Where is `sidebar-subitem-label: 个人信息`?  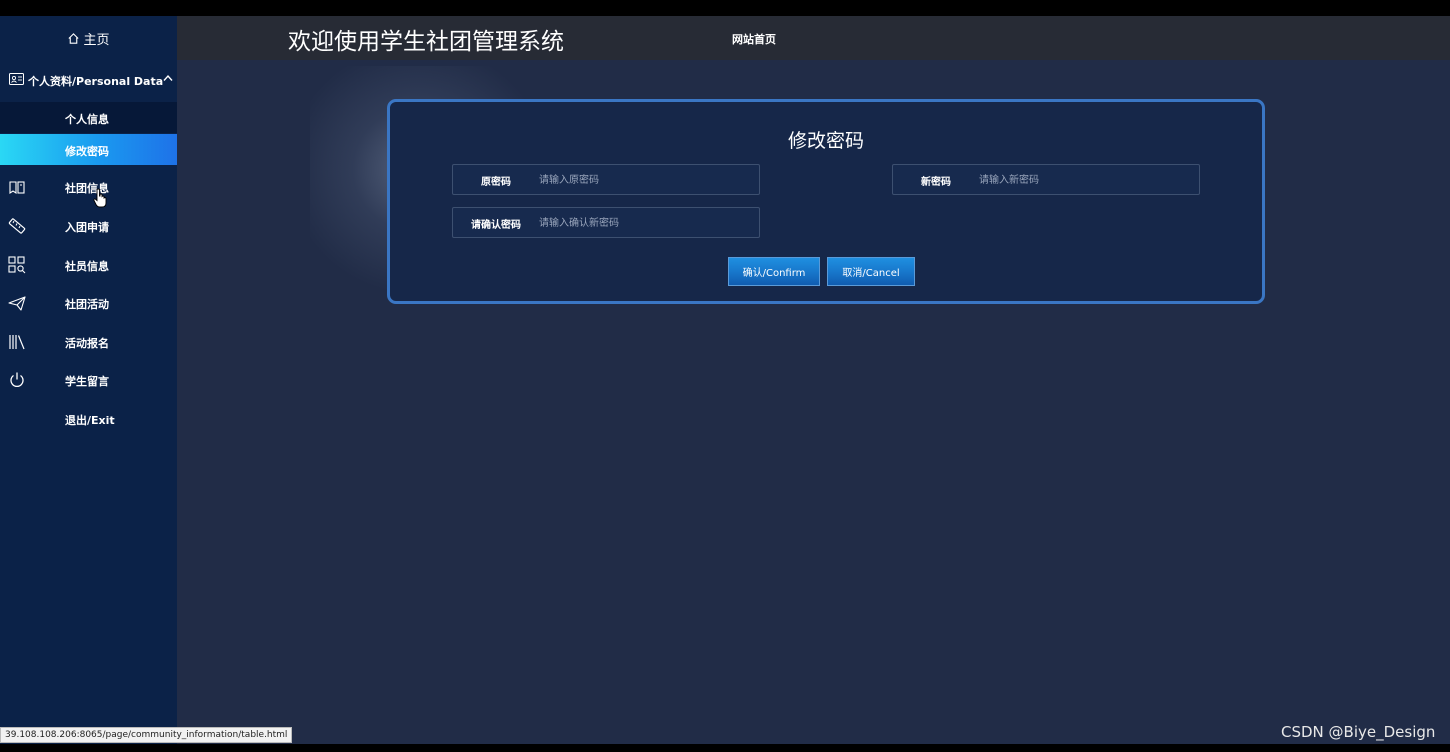 sidebar-subitem-label: 个人信息 is located at coordinates (87, 119).